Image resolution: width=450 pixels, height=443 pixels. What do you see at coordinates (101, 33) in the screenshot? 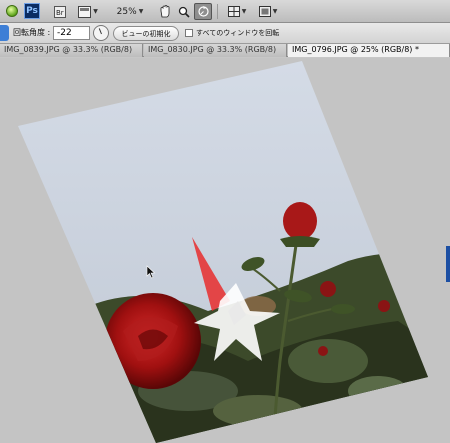
I see `rotation-dial-icon` at bounding box center [101, 33].